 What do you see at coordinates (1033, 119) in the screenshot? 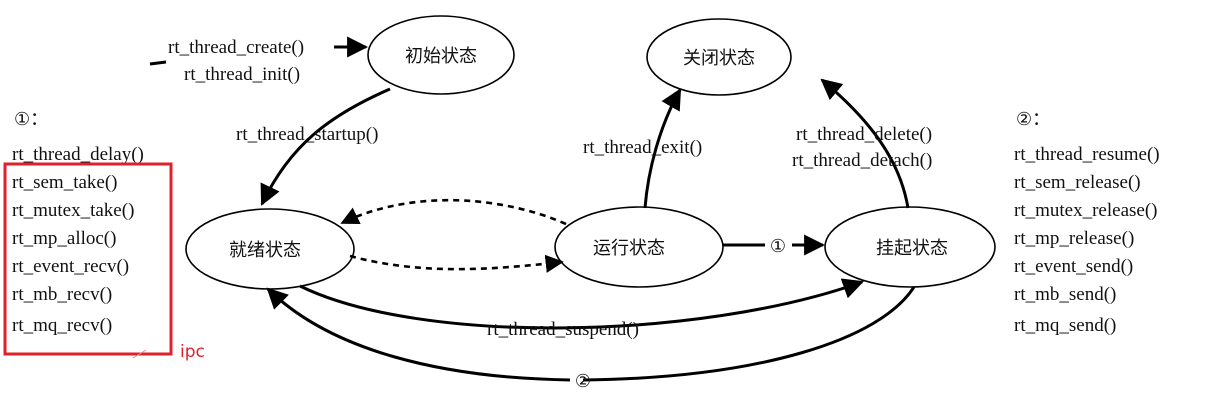
I see `right-list-header: ②：` at bounding box center [1033, 119].